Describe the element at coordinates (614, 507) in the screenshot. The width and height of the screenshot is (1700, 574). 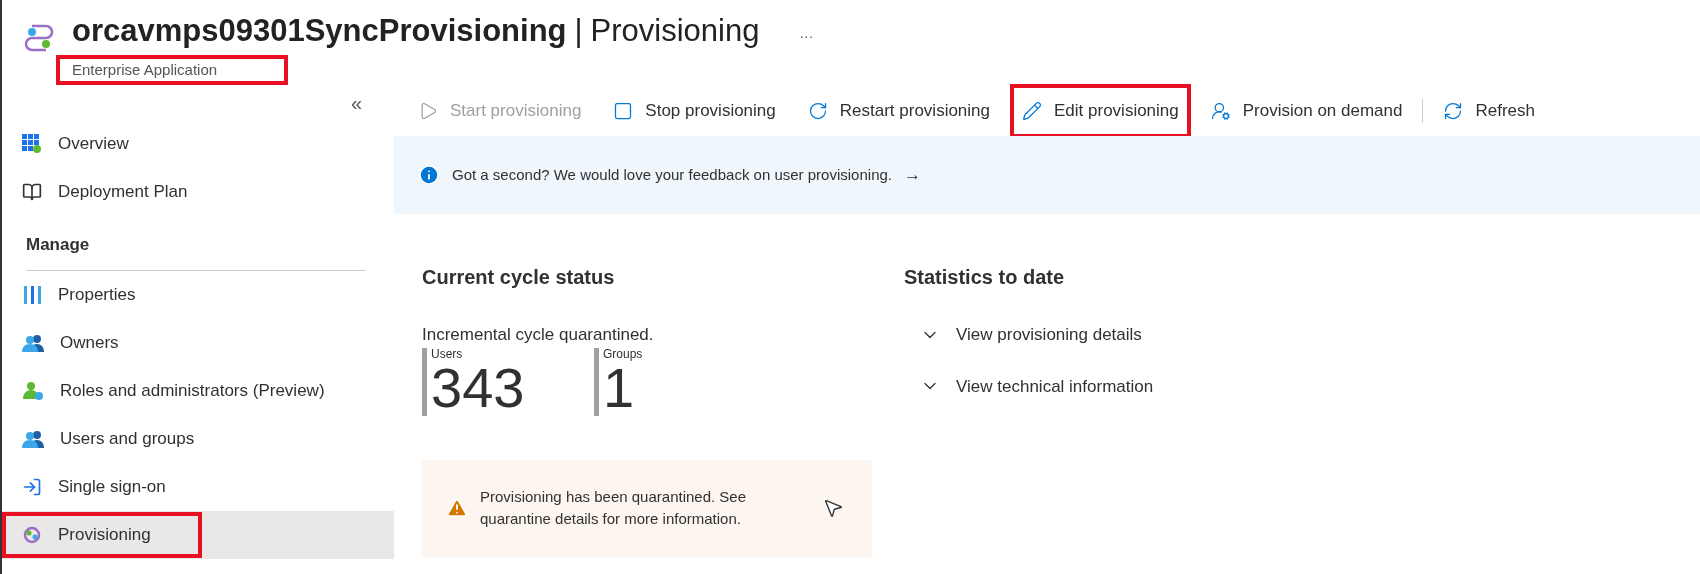
I see `warning-text: Provisioning has been quarantined. See quarantine details for more information.` at that location.